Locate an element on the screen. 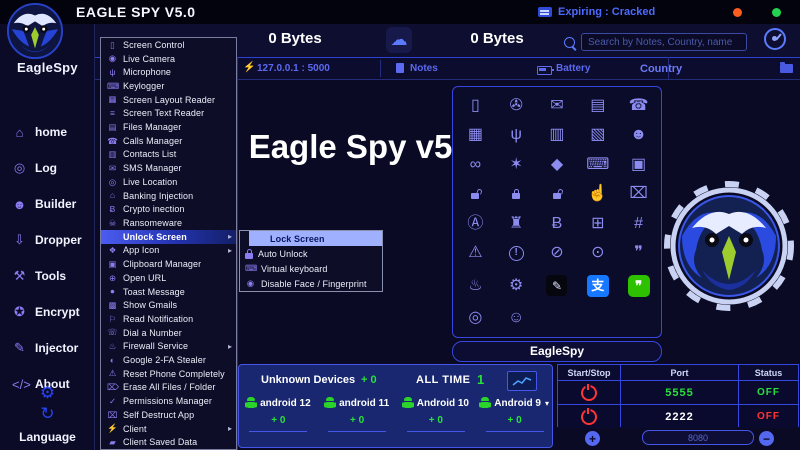  grid-cell-bitcoin: Ƀ is located at coordinates (557, 224).